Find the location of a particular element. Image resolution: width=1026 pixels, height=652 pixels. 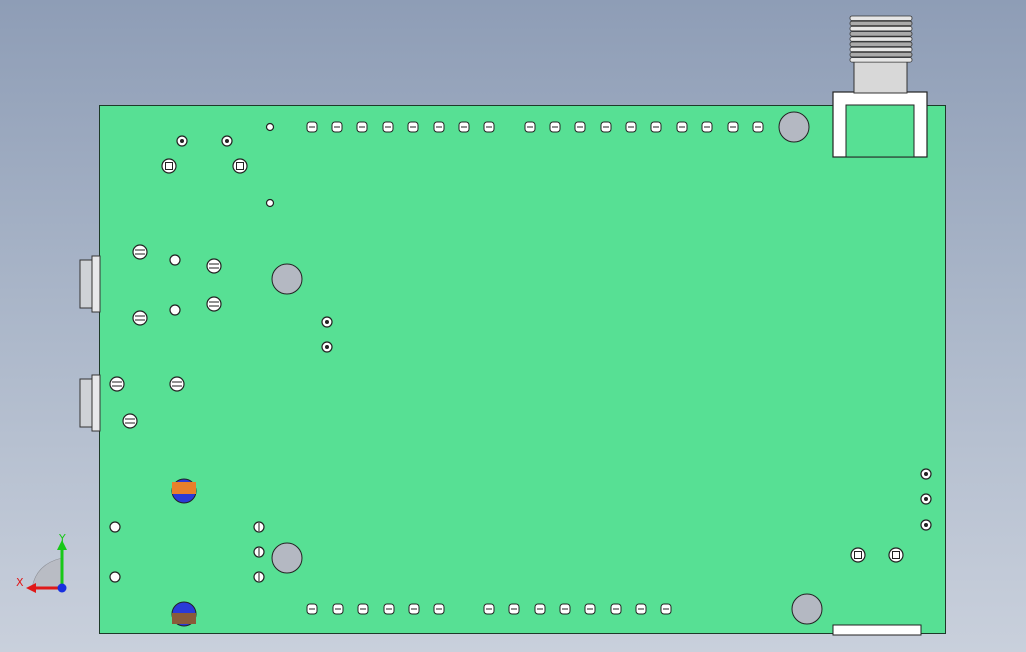

sma-body is located at coordinates (880, 77).